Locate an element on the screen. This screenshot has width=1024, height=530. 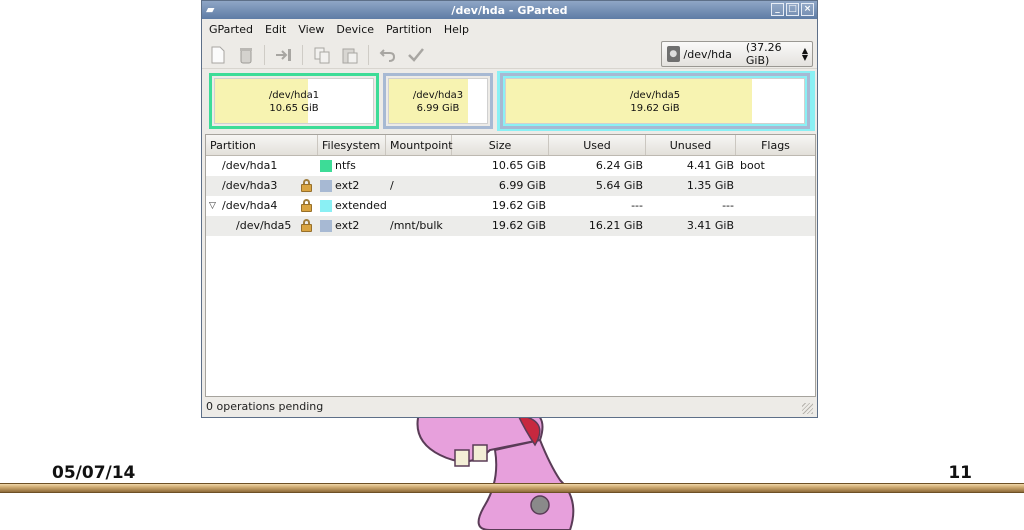
filesystem-name: ntfs is located at coordinates (345, 165).